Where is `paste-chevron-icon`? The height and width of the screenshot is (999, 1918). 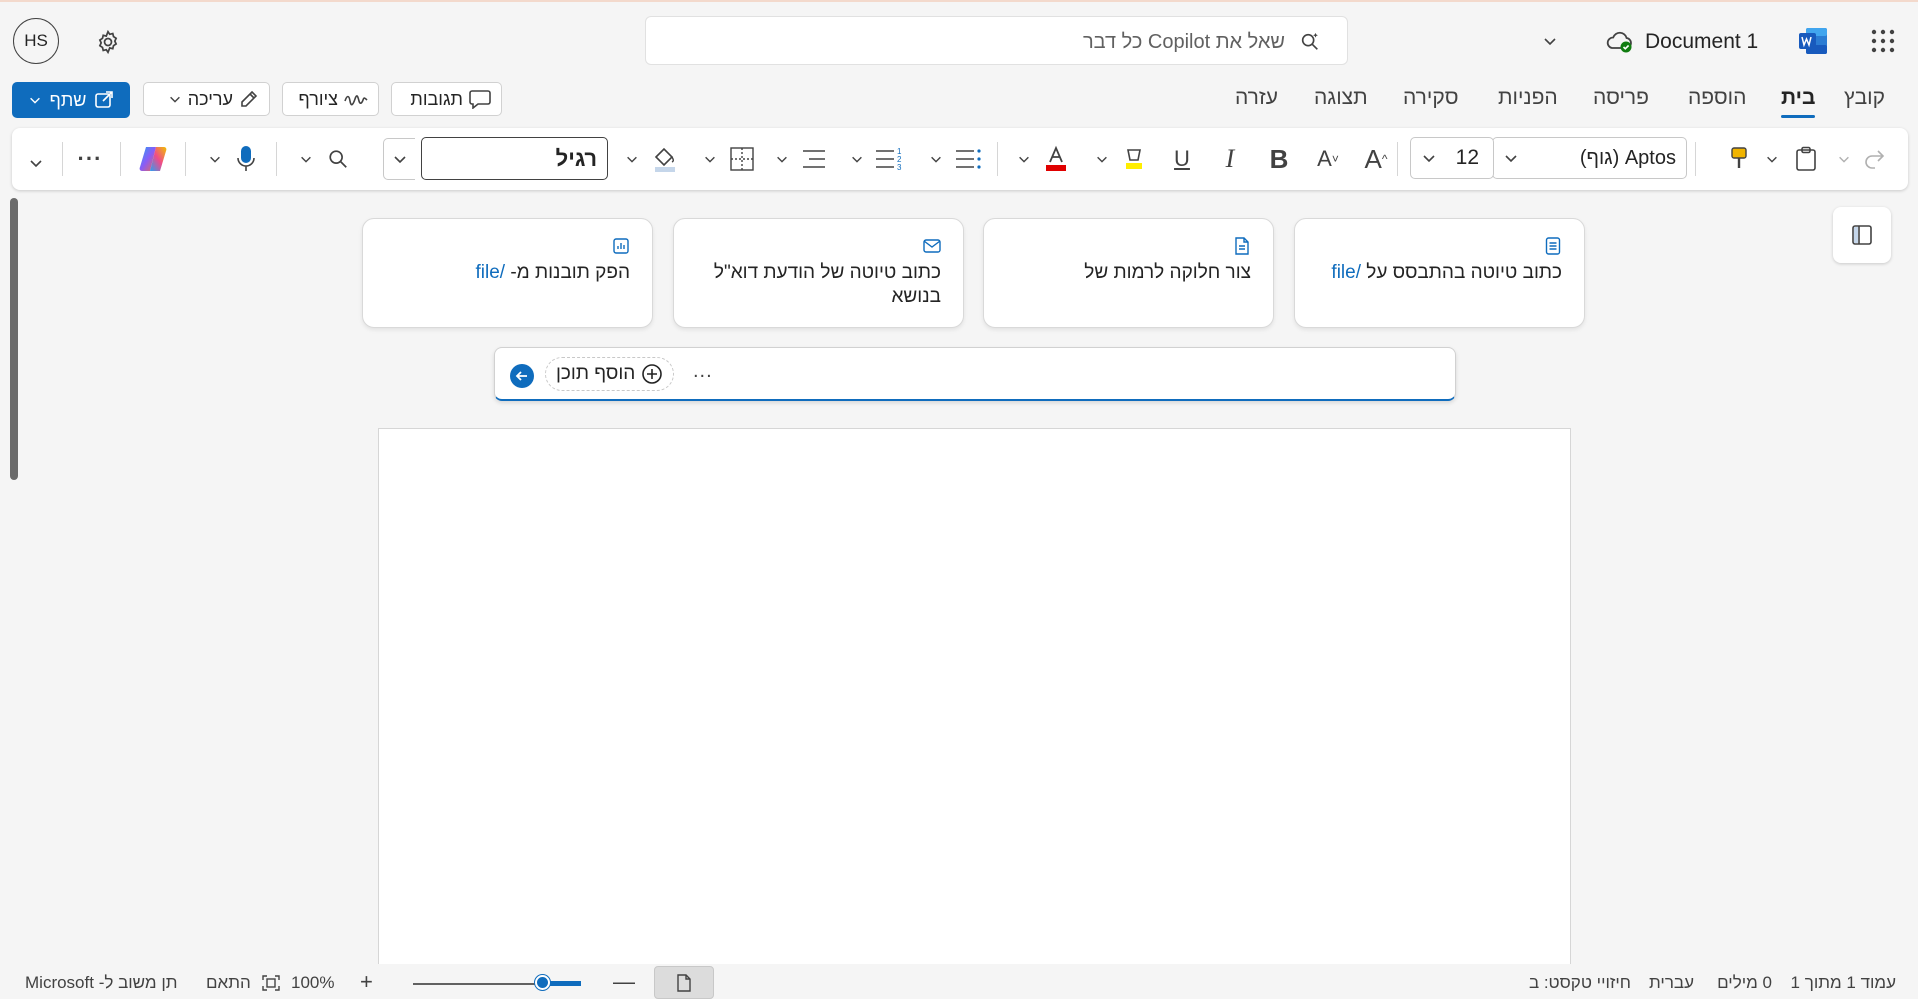
paste-chevron-icon is located at coordinates (1772, 159).